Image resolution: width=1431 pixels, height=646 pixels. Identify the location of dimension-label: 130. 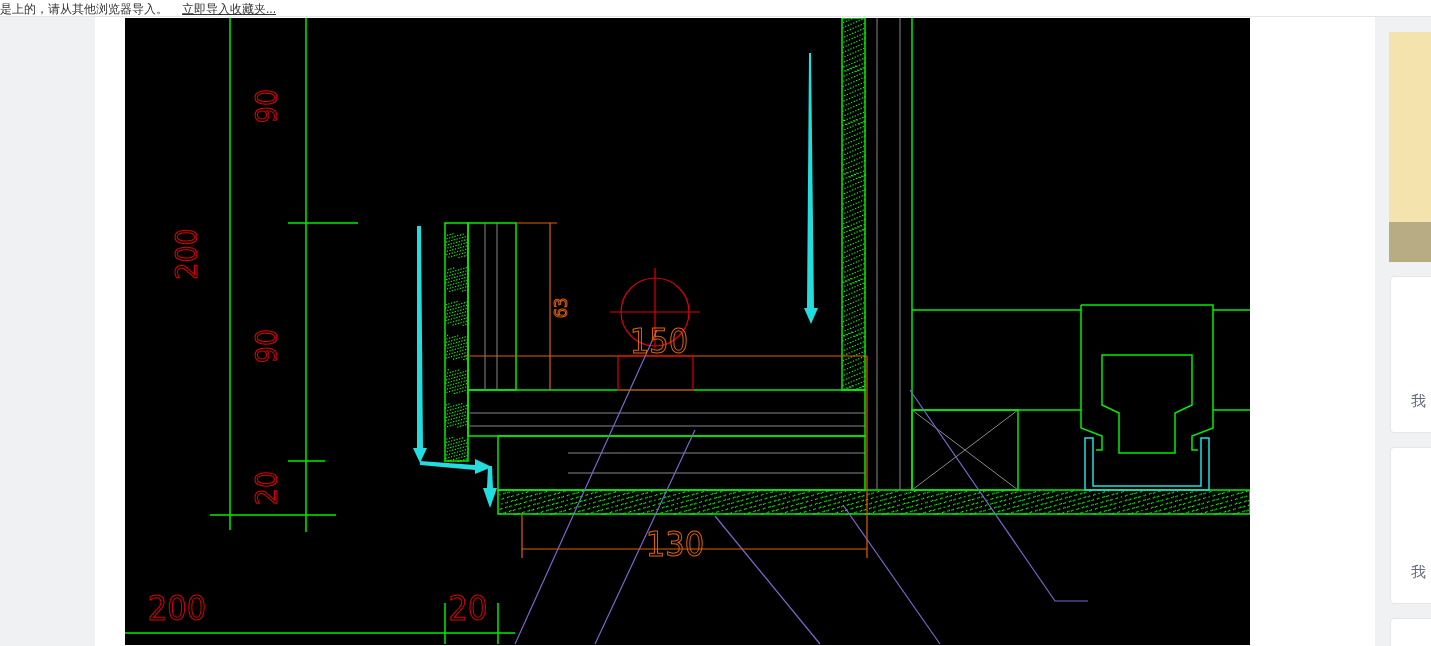
(675, 543).